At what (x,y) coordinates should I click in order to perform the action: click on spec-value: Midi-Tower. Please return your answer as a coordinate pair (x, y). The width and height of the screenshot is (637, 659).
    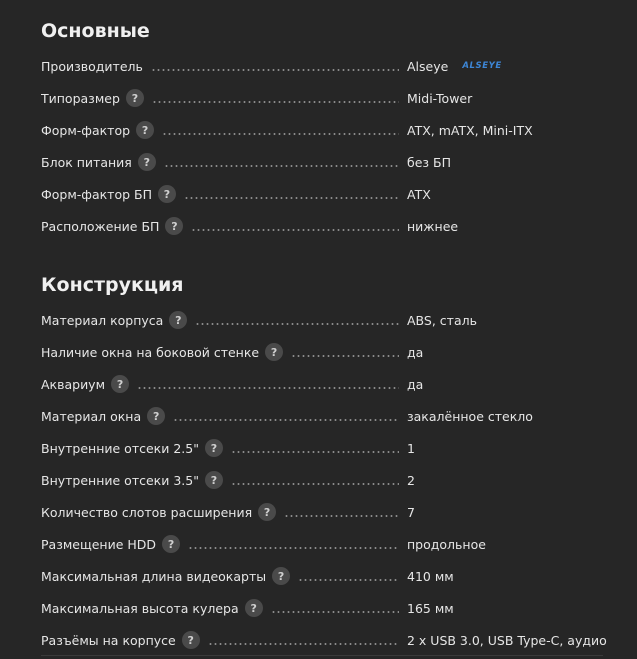
    Looking at the image, I should click on (440, 98).